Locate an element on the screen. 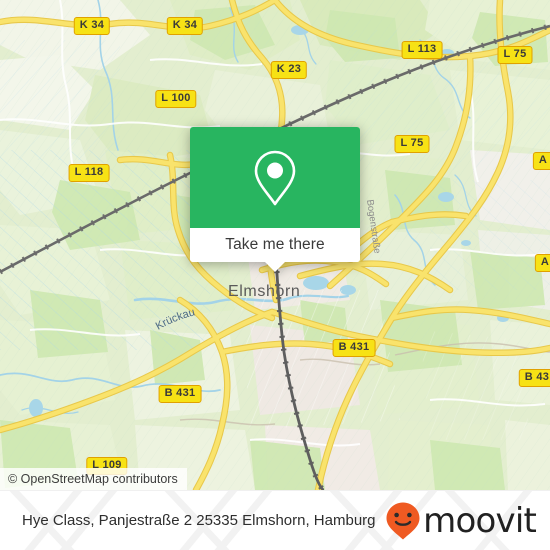 This screenshot has width=550, height=550. take-me-there-popup: Take me there is located at coordinates (275, 199).